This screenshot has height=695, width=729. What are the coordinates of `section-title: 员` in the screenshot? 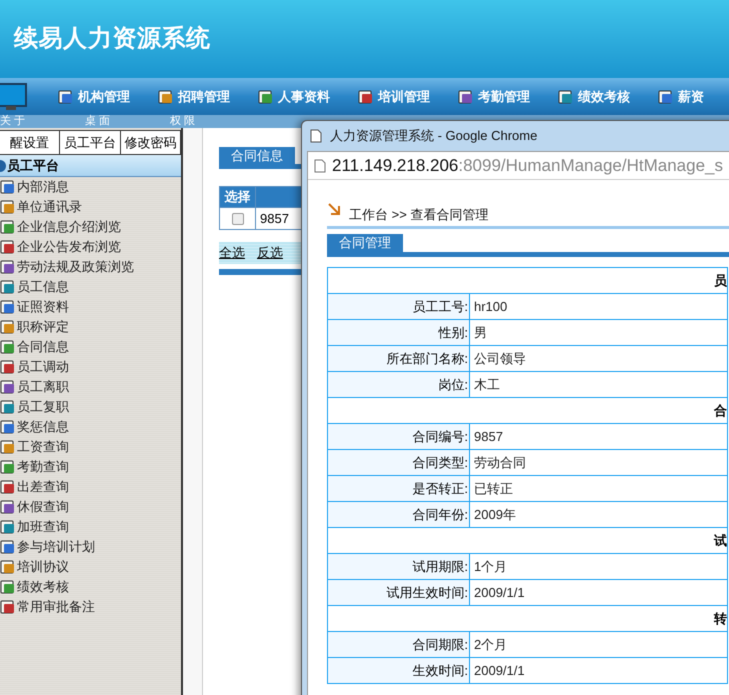 It's located at (720, 280).